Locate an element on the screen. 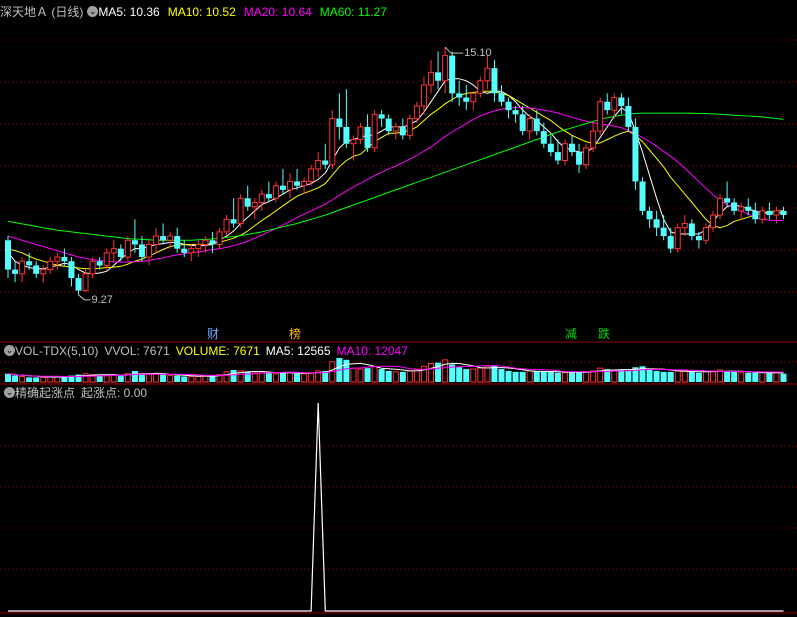  indicator-legend: ⌄ 精确起涨点 起涨点: 0.00 is located at coordinates (73, 393).